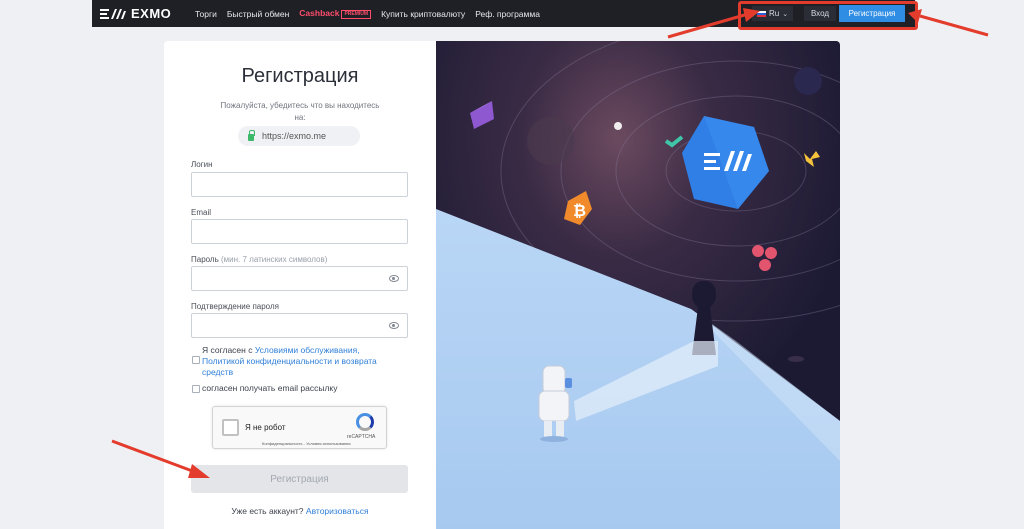 The height and width of the screenshot is (529, 1024). I want to click on email-label: Email, so click(201, 212).